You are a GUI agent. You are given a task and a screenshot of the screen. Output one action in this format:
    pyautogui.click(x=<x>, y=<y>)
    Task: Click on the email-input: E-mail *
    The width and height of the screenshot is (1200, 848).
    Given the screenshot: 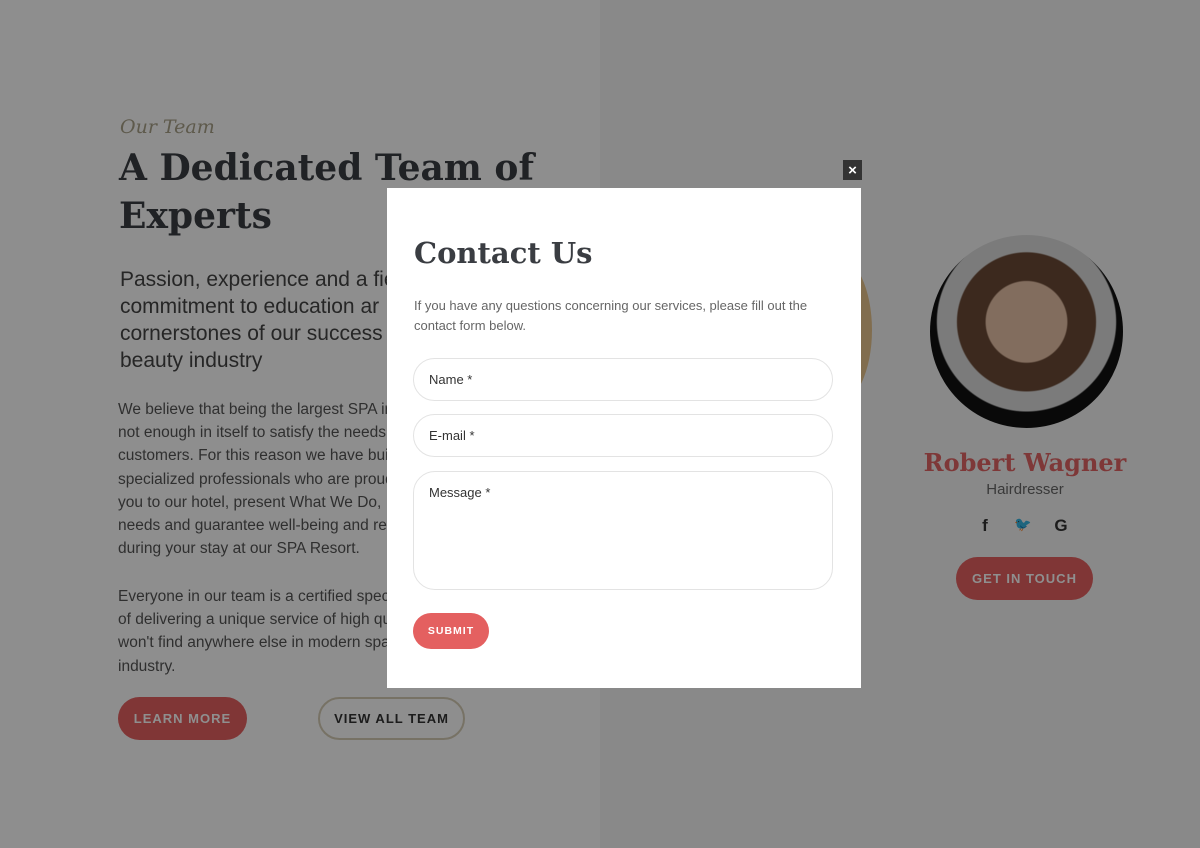 What is the action you would take?
    pyautogui.click(x=623, y=435)
    